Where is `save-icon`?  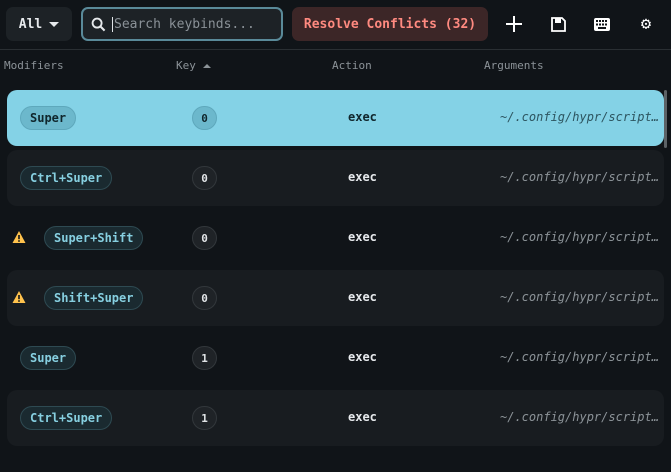
save-icon is located at coordinates (558, 24).